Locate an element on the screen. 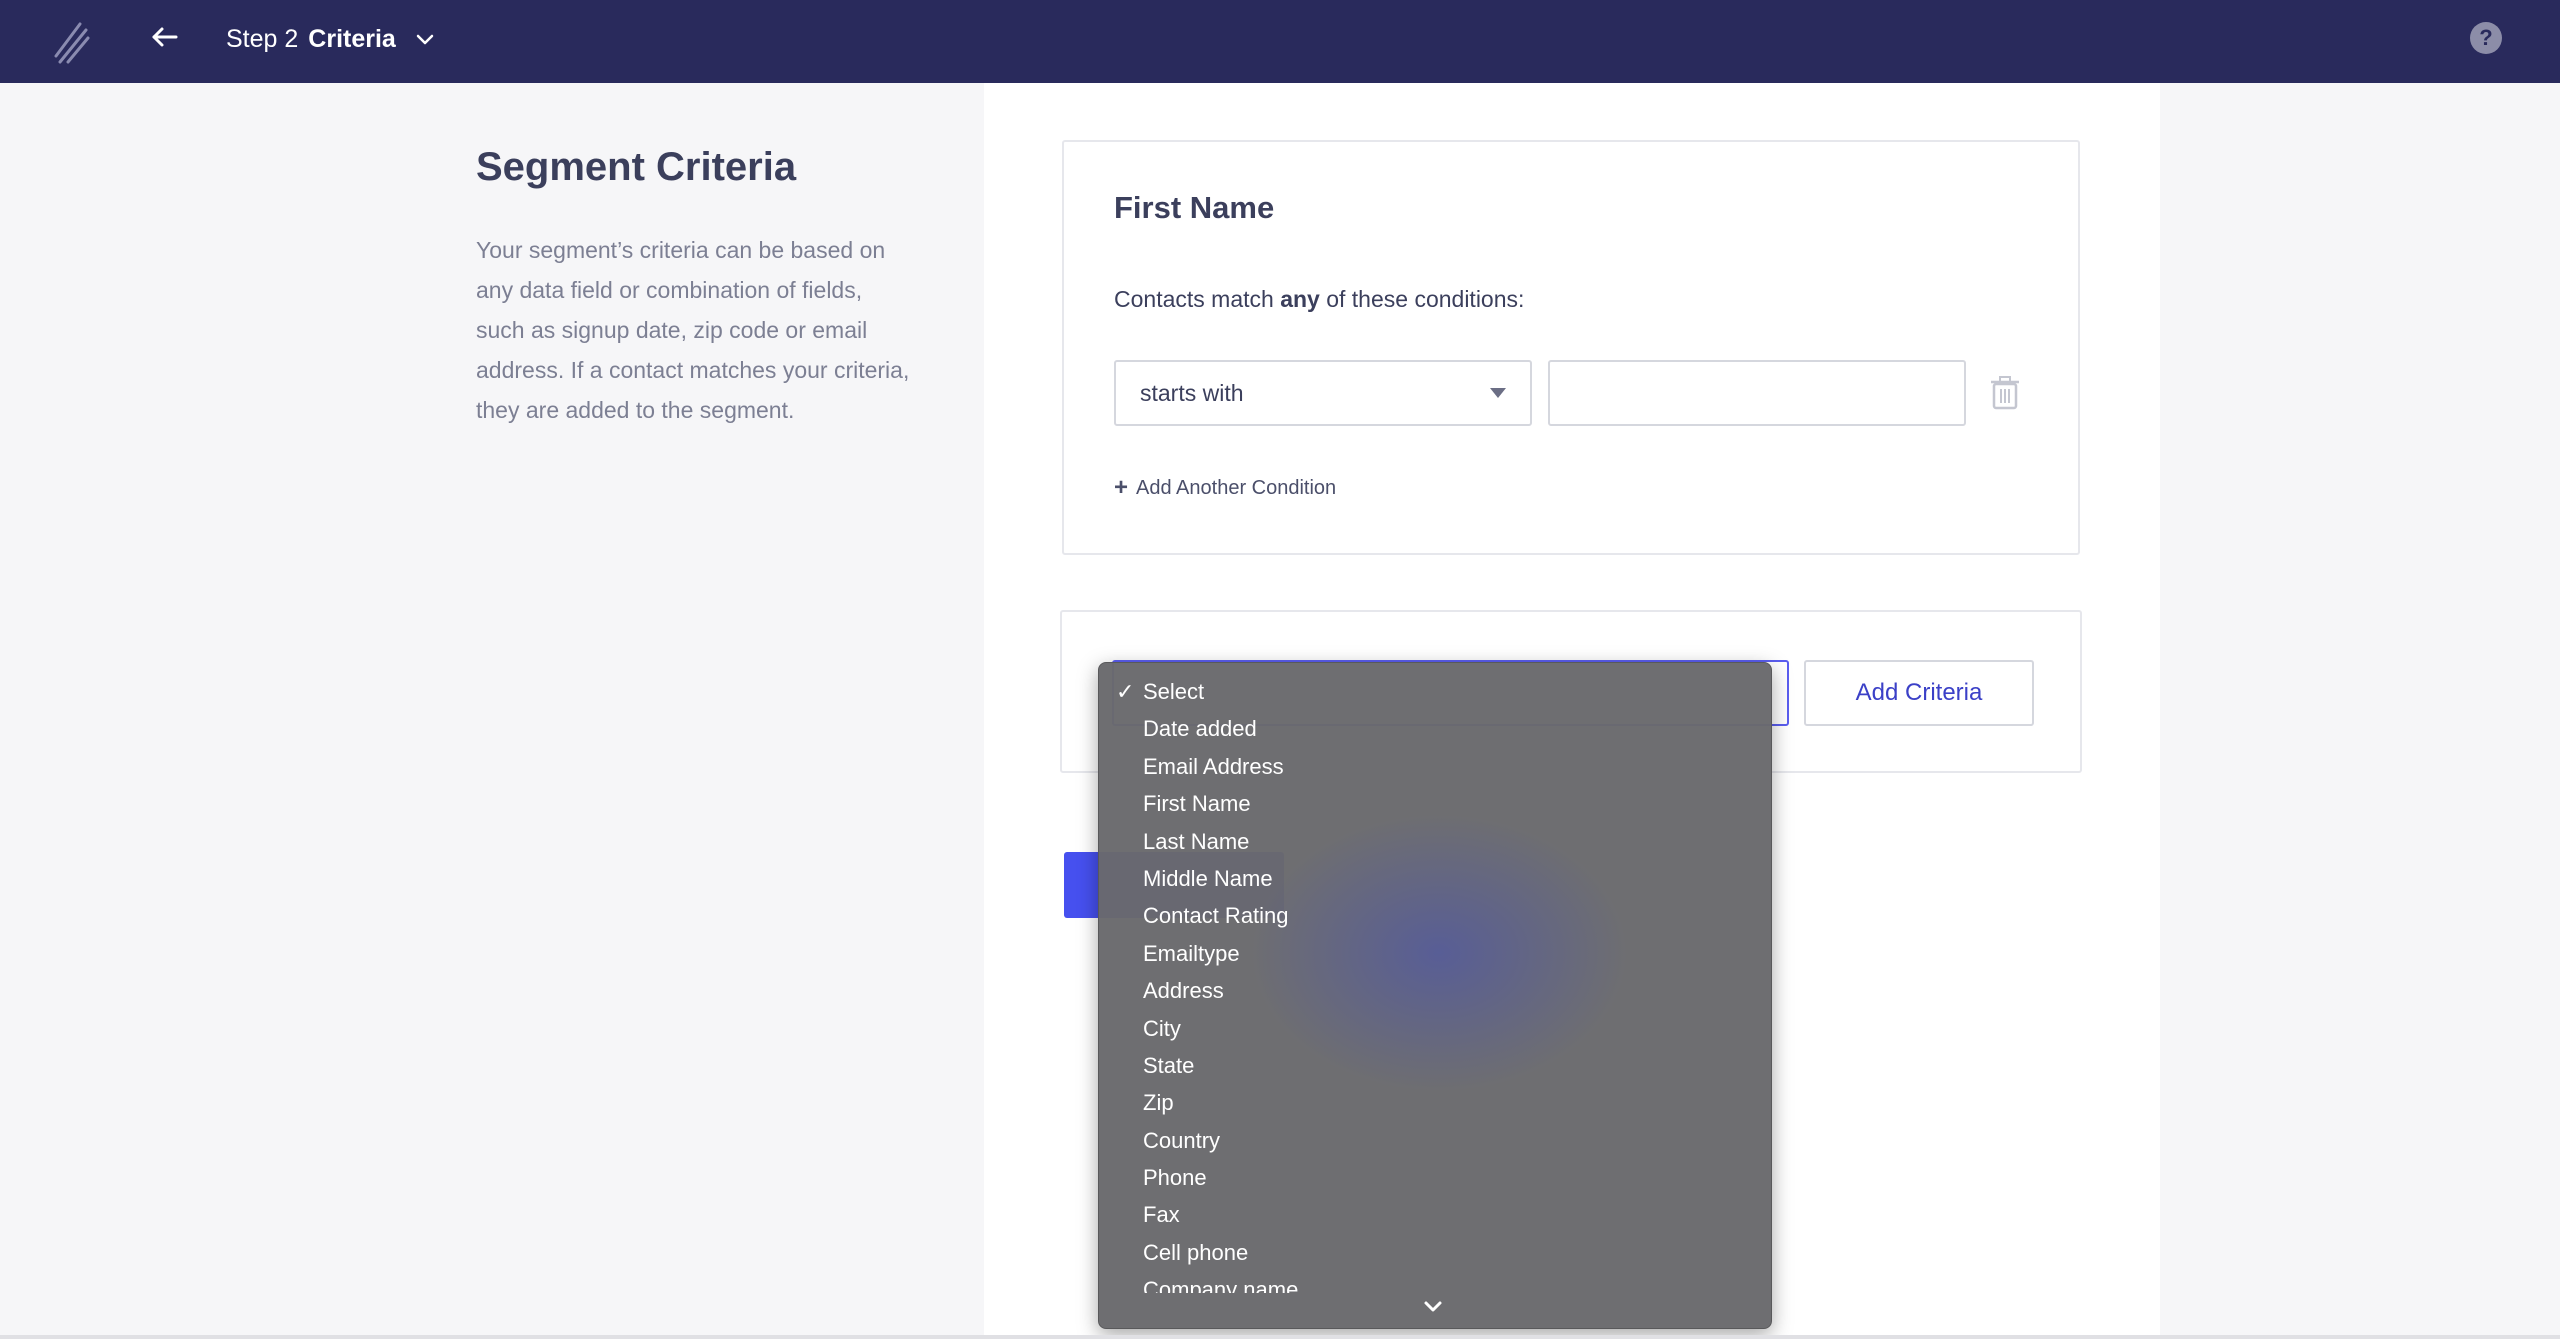 The height and width of the screenshot is (1339, 2560). dropdown-option: Country is located at coordinates (1435, 1140).